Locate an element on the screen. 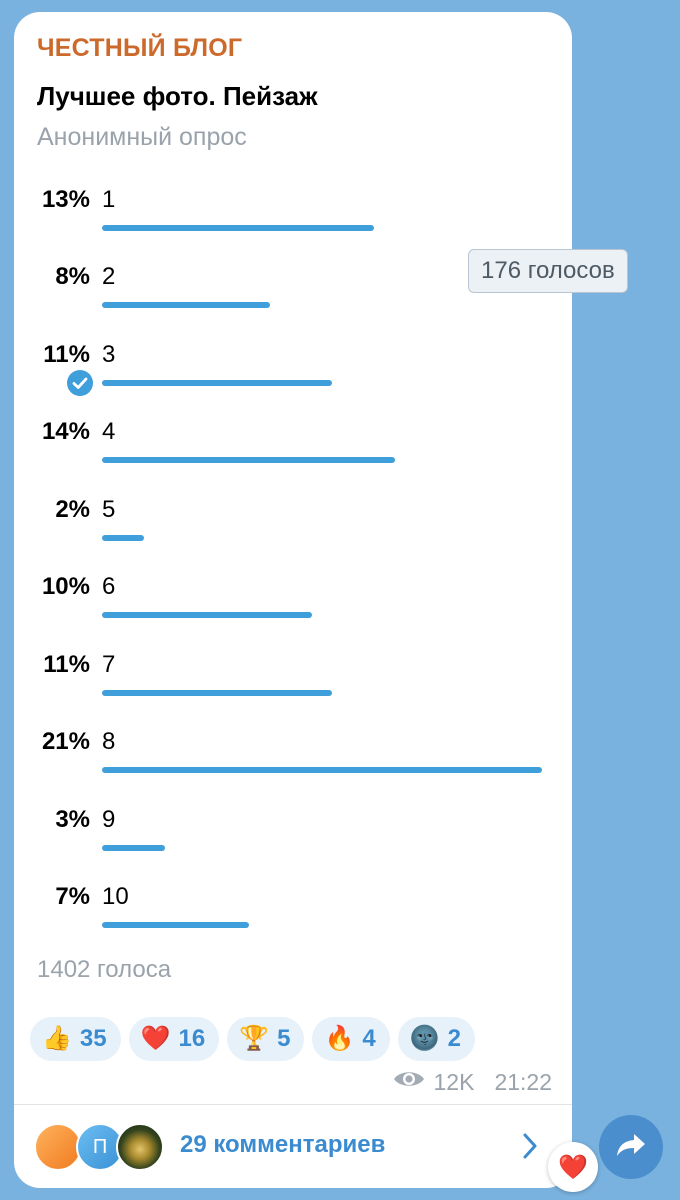  poll-option: 2% 5 is located at coordinates (293, 531).